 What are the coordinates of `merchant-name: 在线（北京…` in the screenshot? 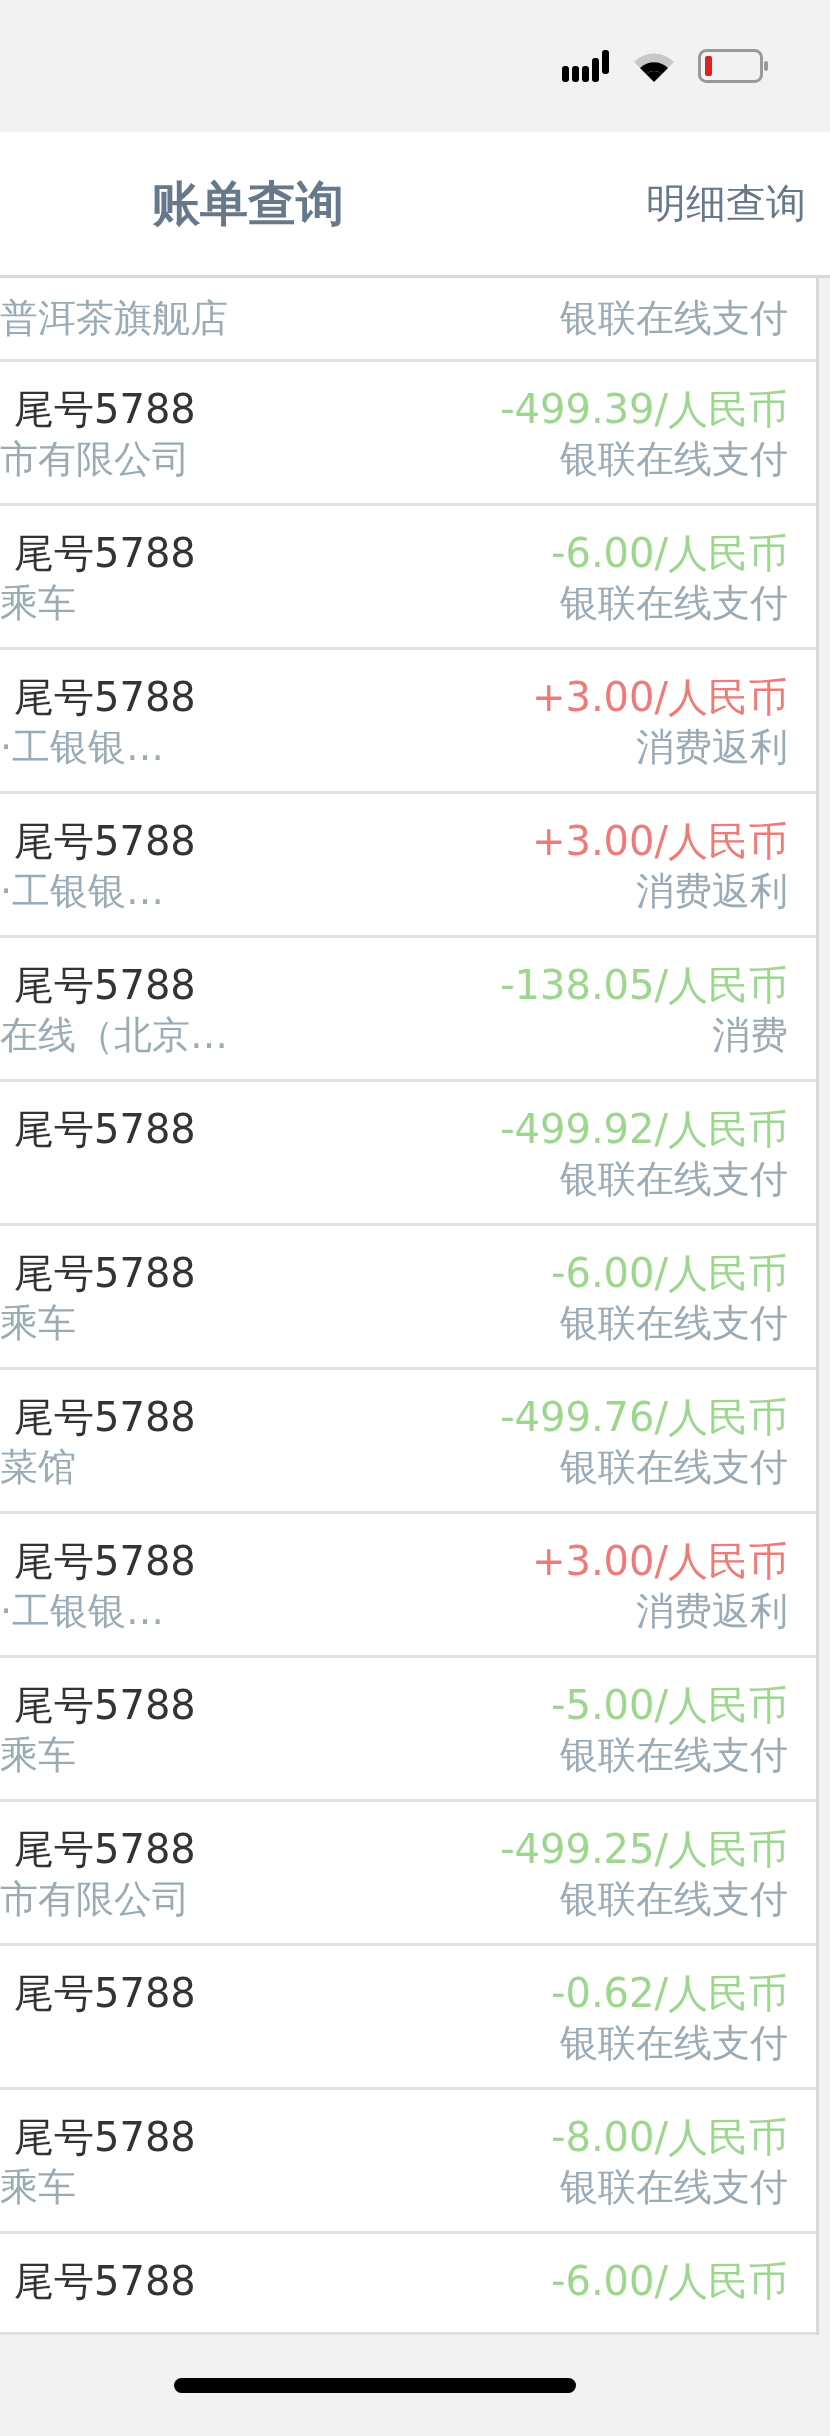 It's located at (114, 1035).